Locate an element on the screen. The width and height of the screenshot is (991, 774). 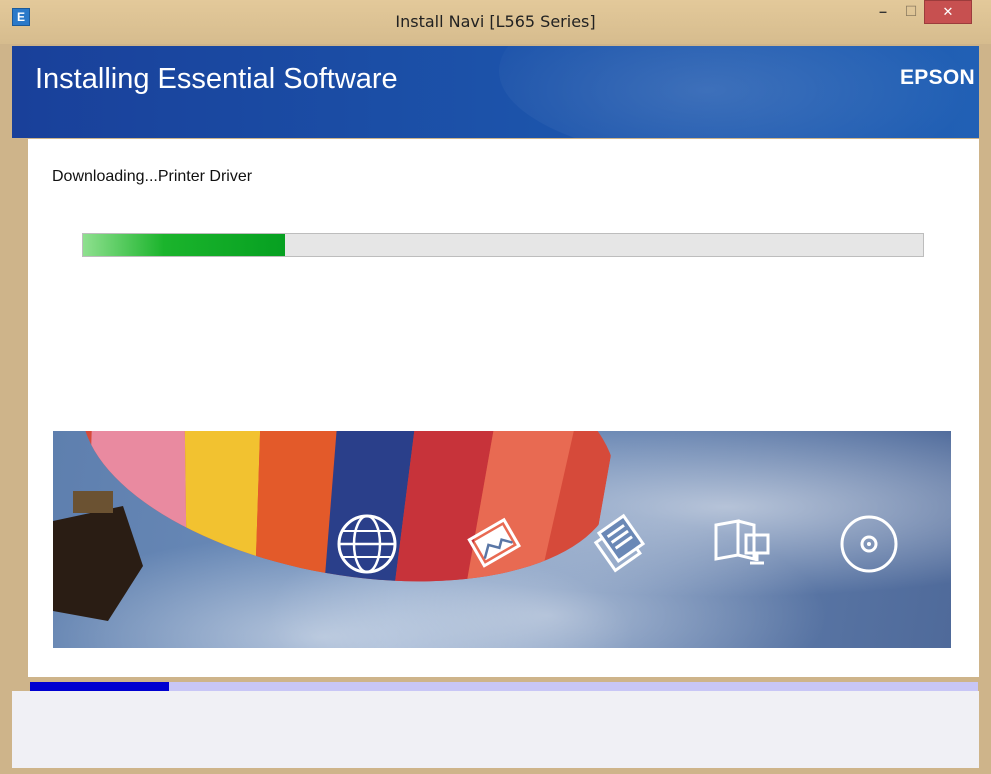
window-title: Install Navi [L565 Series] is located at coordinates (495, 21).